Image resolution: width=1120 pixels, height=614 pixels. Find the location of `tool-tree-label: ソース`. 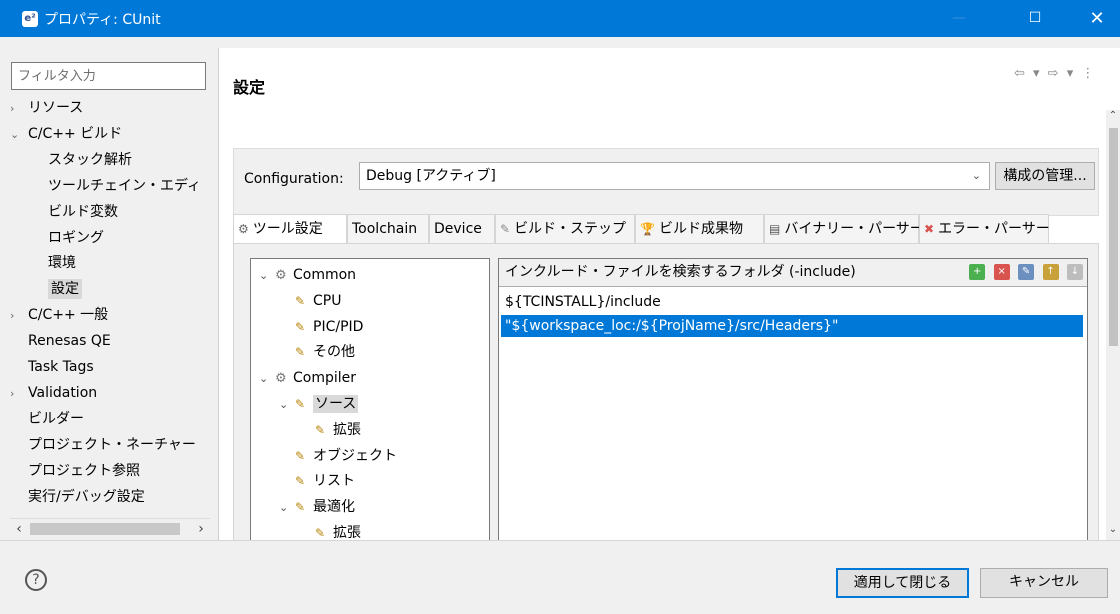

tool-tree-label: ソース is located at coordinates (336, 404).